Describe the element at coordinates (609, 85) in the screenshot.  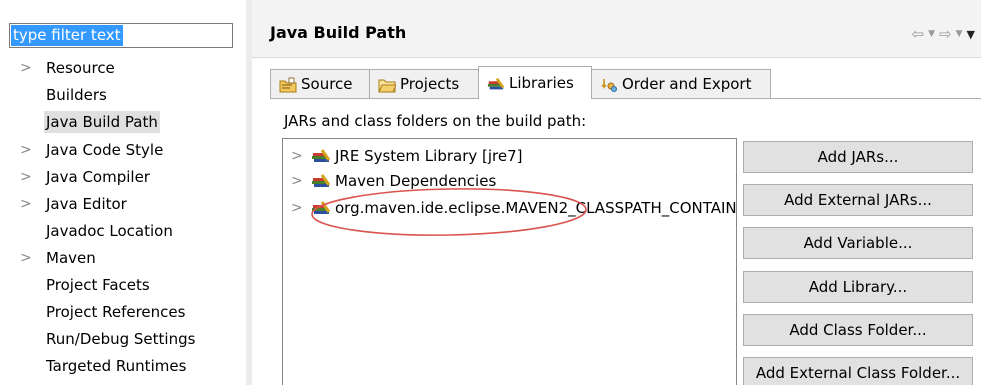
I see `order-export-icon` at that location.